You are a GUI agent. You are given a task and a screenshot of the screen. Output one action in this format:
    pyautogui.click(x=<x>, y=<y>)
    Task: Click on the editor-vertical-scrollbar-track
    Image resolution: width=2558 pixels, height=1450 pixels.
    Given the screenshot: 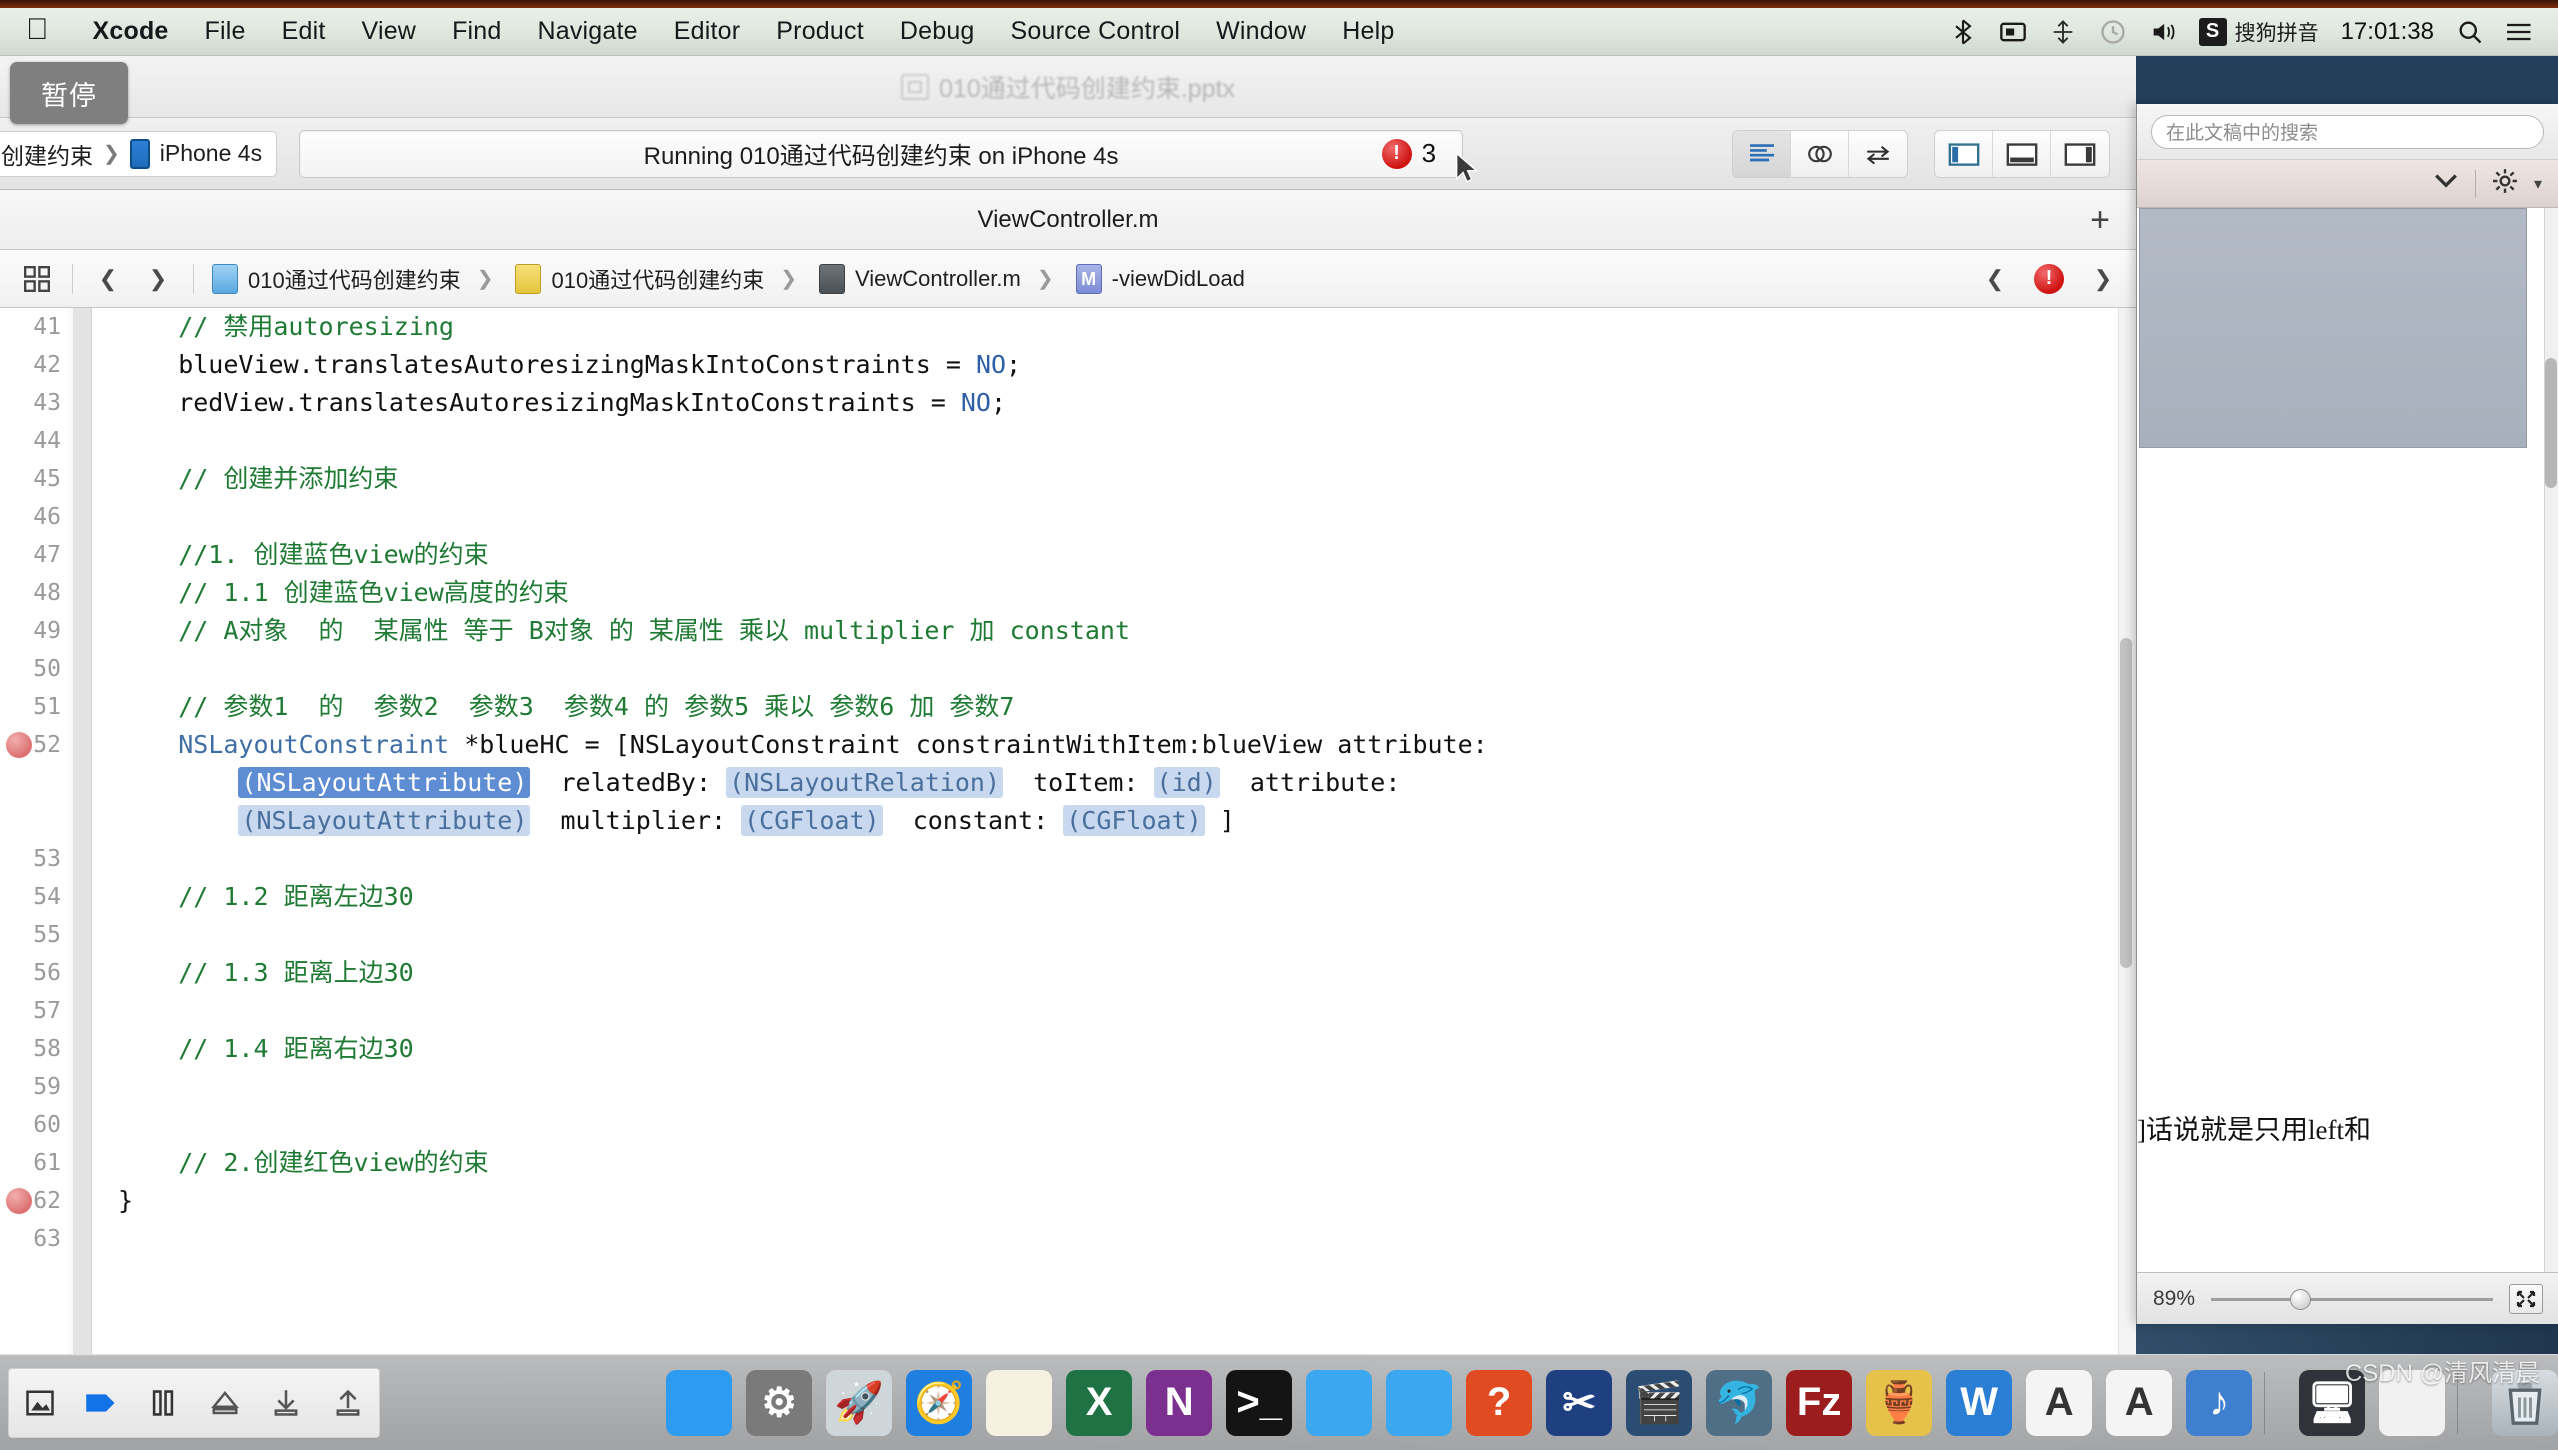 What is the action you would take?
    pyautogui.click(x=2127, y=832)
    